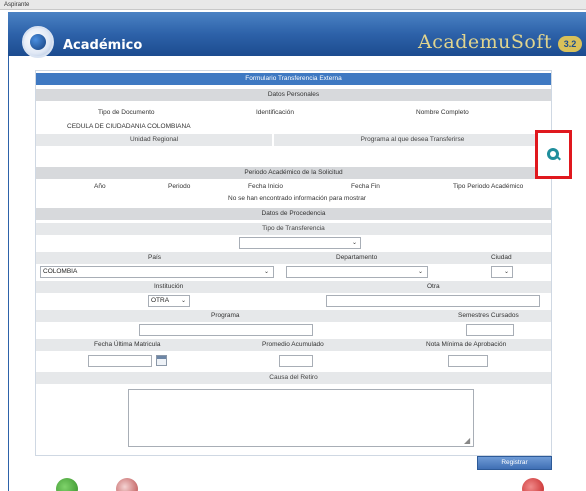  What do you see at coordinates (467, 440) in the screenshot?
I see `resize-grip-icon: ◢` at bounding box center [467, 440].